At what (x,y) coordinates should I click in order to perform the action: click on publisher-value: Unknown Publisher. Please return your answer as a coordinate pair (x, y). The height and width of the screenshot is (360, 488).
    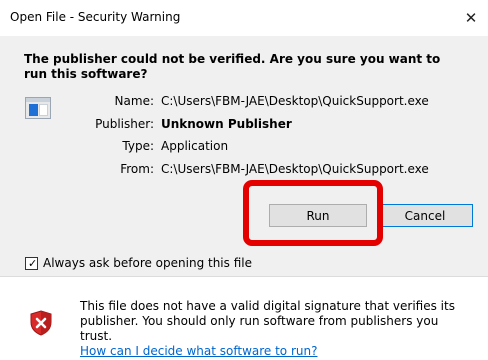
    Looking at the image, I should click on (226, 124).